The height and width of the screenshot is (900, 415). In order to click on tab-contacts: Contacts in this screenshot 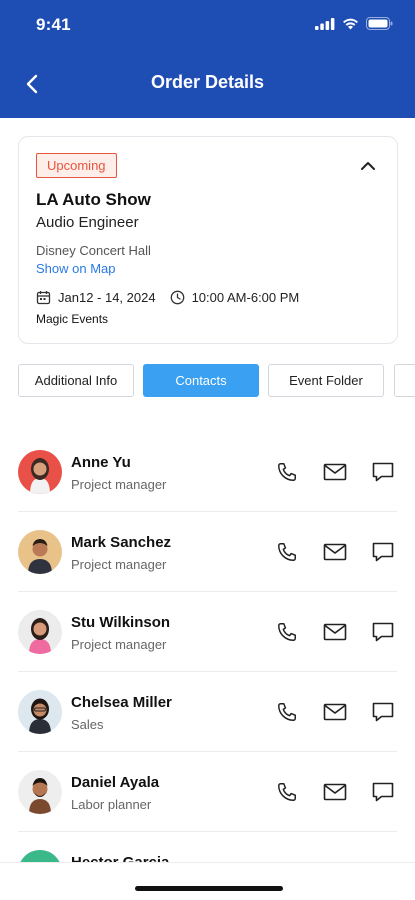, I will do `click(201, 380)`.